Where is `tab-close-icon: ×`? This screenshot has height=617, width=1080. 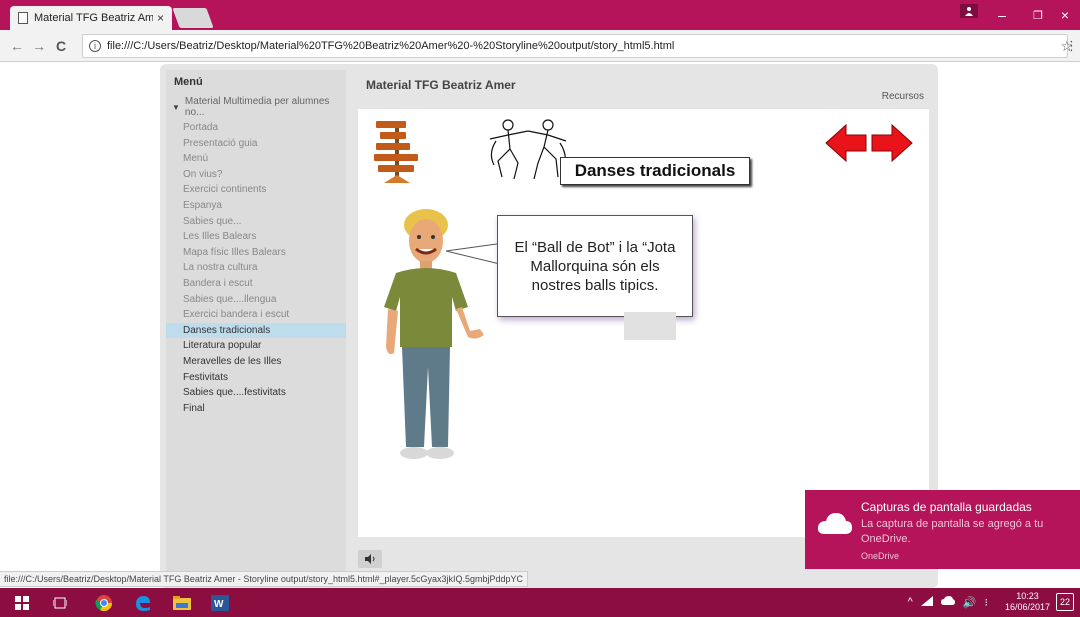 tab-close-icon: × is located at coordinates (160, 18).